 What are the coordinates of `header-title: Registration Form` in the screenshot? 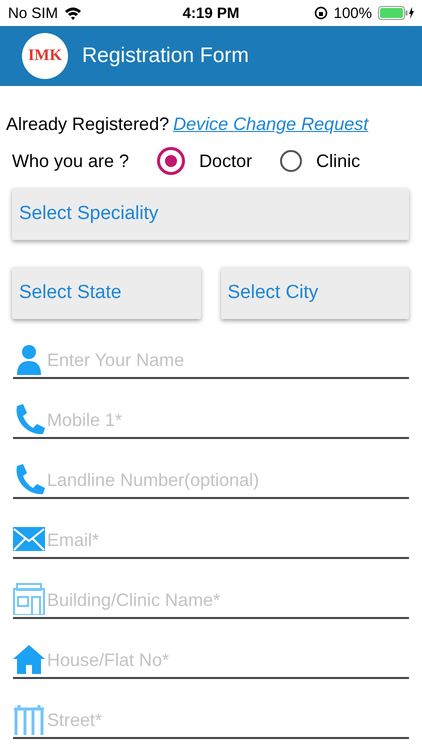 It's located at (165, 56).